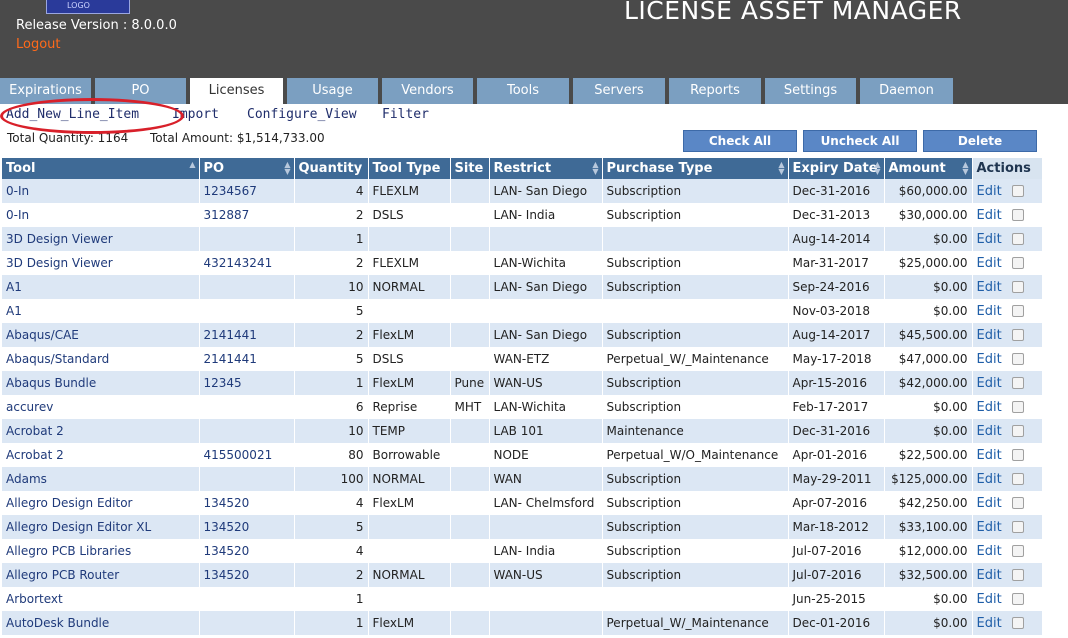  What do you see at coordinates (101, 191) in the screenshot?
I see `tool-cell: 0-In` at bounding box center [101, 191].